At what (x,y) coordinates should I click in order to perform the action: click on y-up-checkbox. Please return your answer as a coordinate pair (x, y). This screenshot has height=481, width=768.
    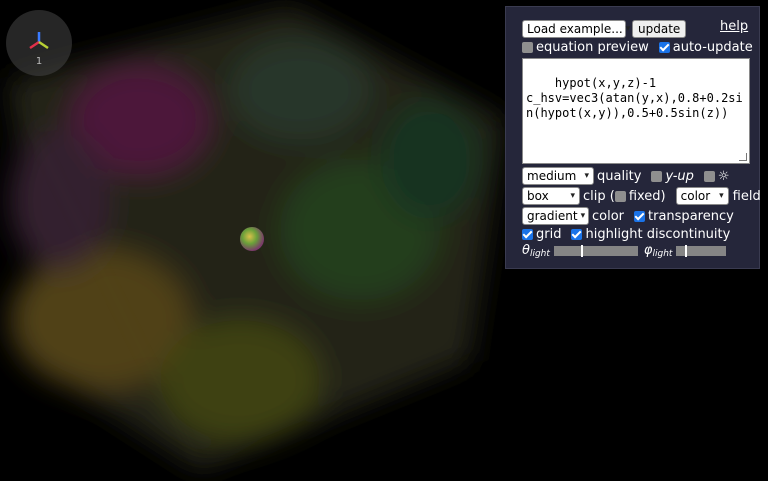
    Looking at the image, I should click on (657, 176).